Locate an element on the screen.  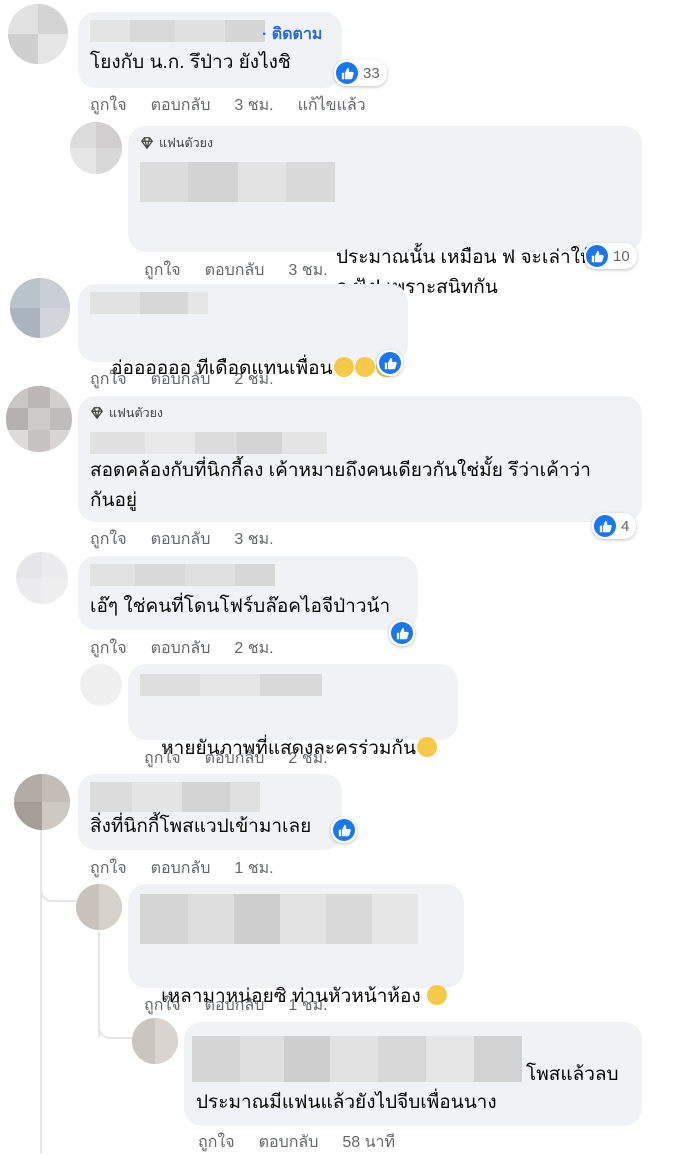
comment-text: สิ่งที่นิกกี้โพสแวปเข้ามาเลย is located at coordinates (201, 826).